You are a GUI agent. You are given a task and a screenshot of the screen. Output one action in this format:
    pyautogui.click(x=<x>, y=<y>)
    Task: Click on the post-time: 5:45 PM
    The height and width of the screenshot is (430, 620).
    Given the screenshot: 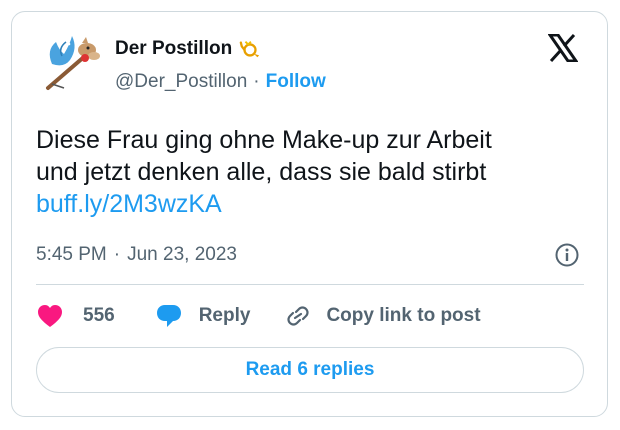 What is the action you would take?
    pyautogui.click(x=71, y=255)
    